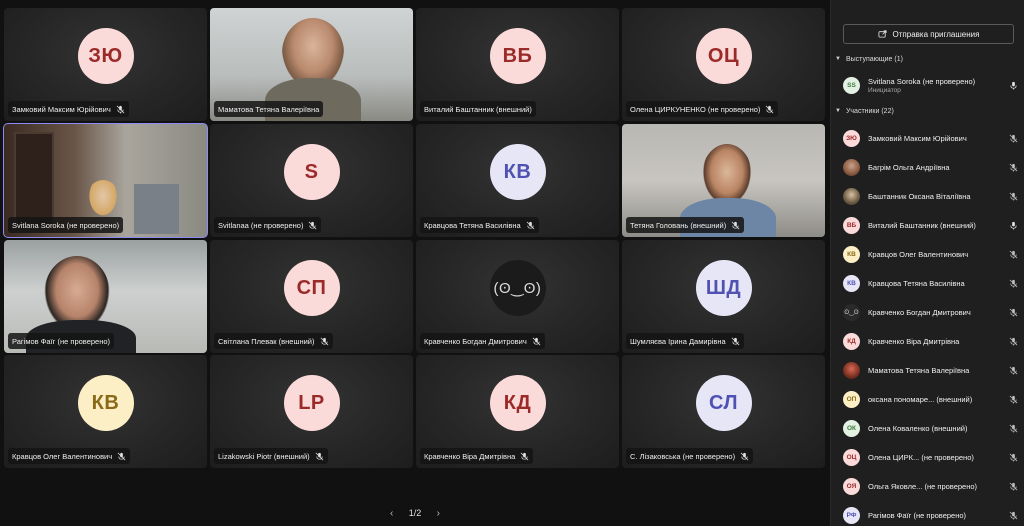 The width and height of the screenshot is (1024, 526). I want to click on participant-name-tag: Кравцов Олег Валентинович, so click(69, 456).